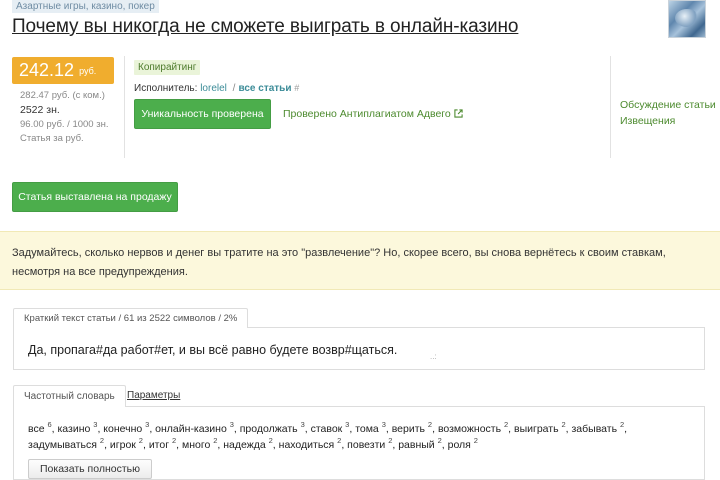 The width and height of the screenshot is (720, 480). I want to click on frequency-word: верить 2, so click(412, 427).